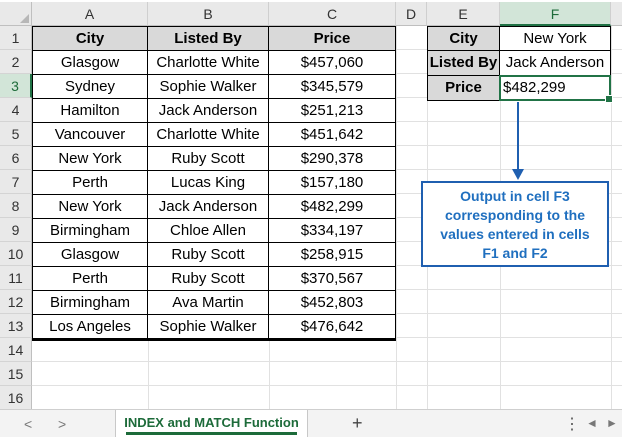 This screenshot has height=437, width=622. Describe the element at coordinates (332, 254) in the screenshot. I see `price-cell: $258,915` at that location.